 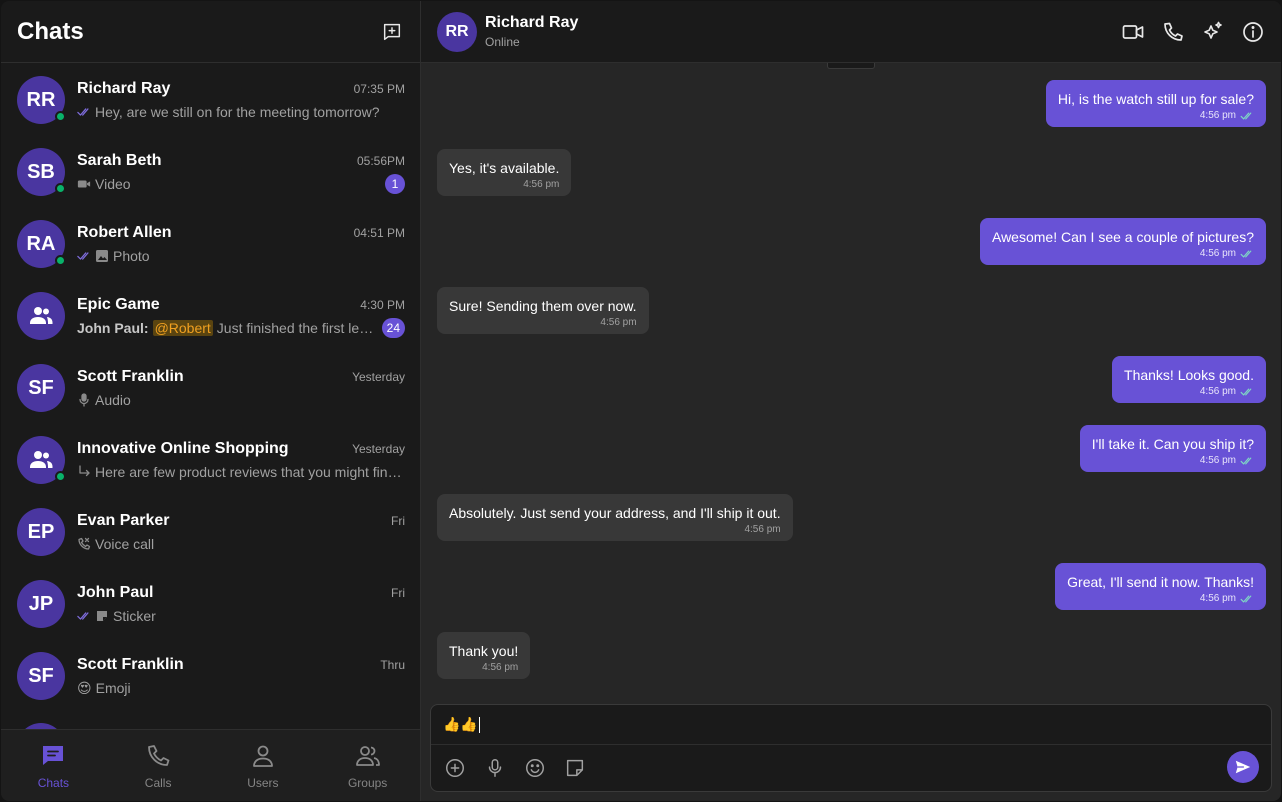 I want to click on avatar-initials: RA, so click(x=41, y=243).